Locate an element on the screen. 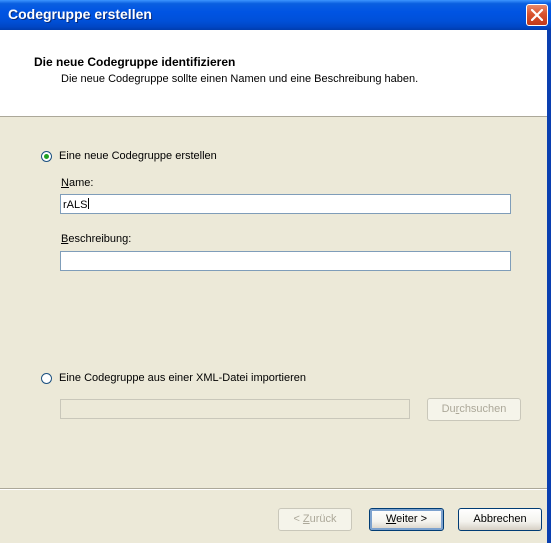 The image size is (551, 543). bottom-separator is located at coordinates (275, 489).